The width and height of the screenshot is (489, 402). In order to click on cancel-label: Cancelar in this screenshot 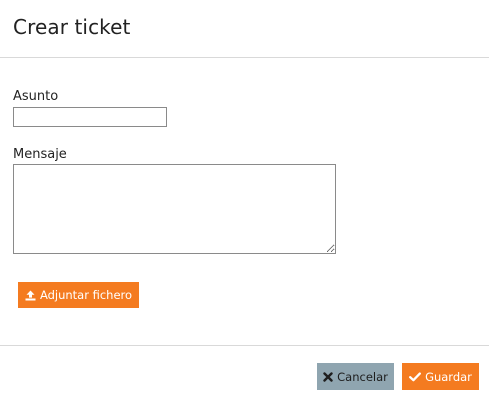, I will do `click(362, 376)`.